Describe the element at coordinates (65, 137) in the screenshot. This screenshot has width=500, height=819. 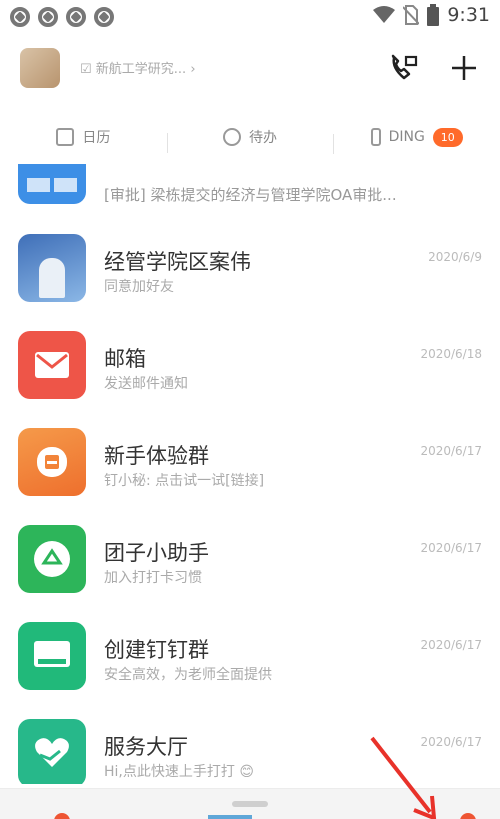
I see `calendar-icon` at that location.